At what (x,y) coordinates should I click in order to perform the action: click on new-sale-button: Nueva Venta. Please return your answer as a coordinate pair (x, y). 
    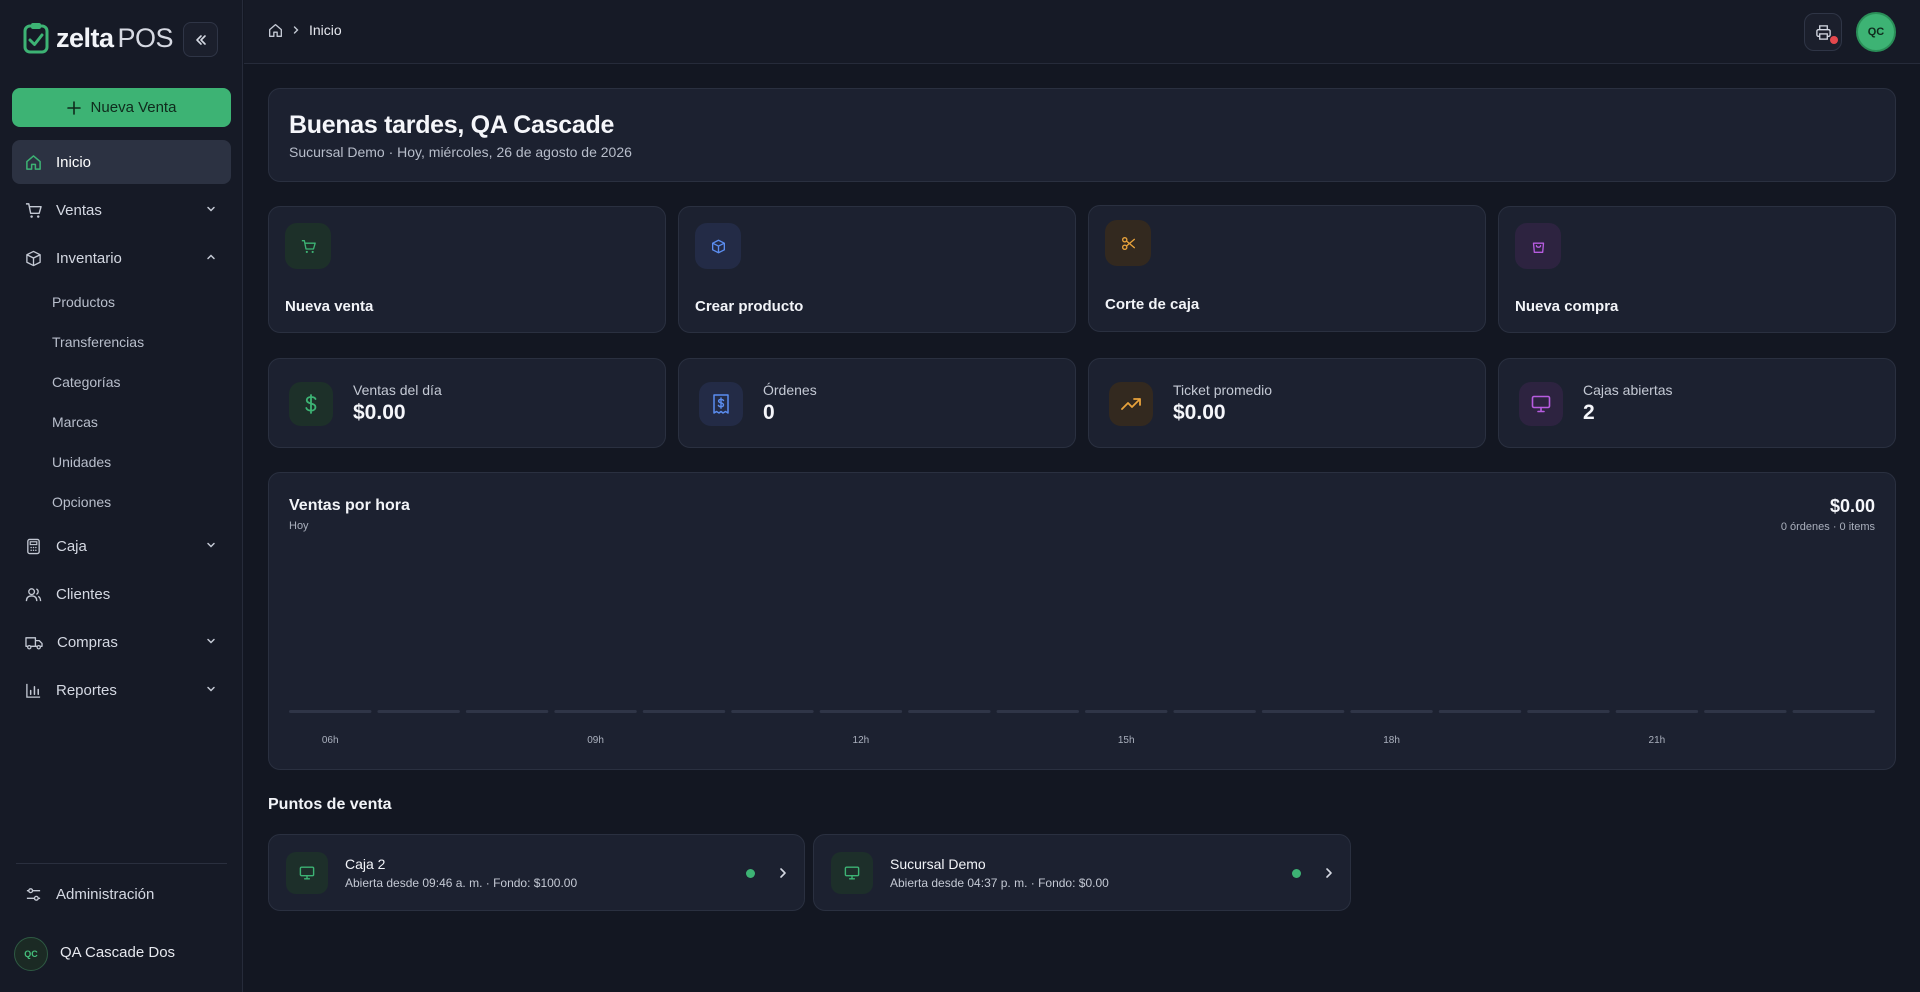
    Looking at the image, I should click on (121, 107).